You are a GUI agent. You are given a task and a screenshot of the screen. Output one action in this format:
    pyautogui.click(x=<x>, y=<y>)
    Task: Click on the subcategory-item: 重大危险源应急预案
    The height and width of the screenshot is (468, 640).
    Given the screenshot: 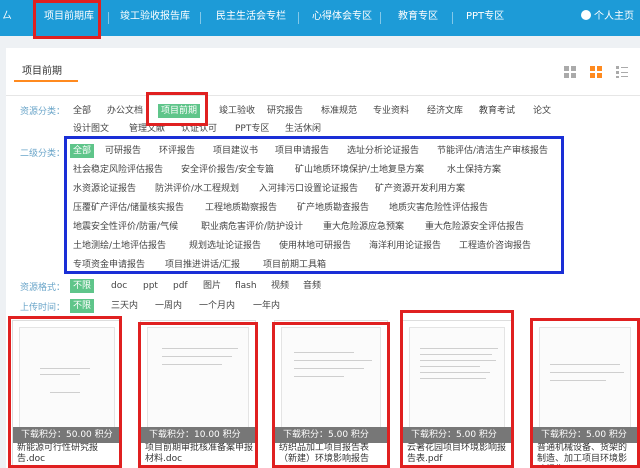 What is the action you would take?
    pyautogui.click(x=363, y=227)
    